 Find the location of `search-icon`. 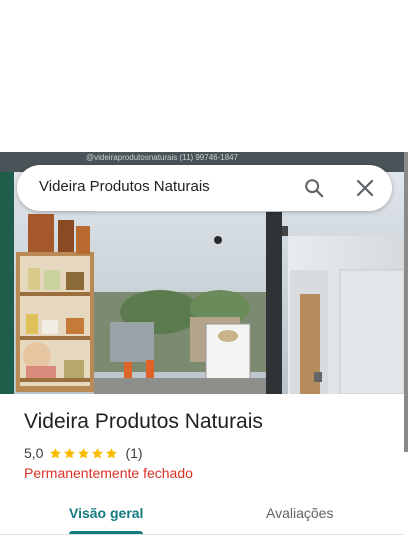

search-icon is located at coordinates (314, 188).